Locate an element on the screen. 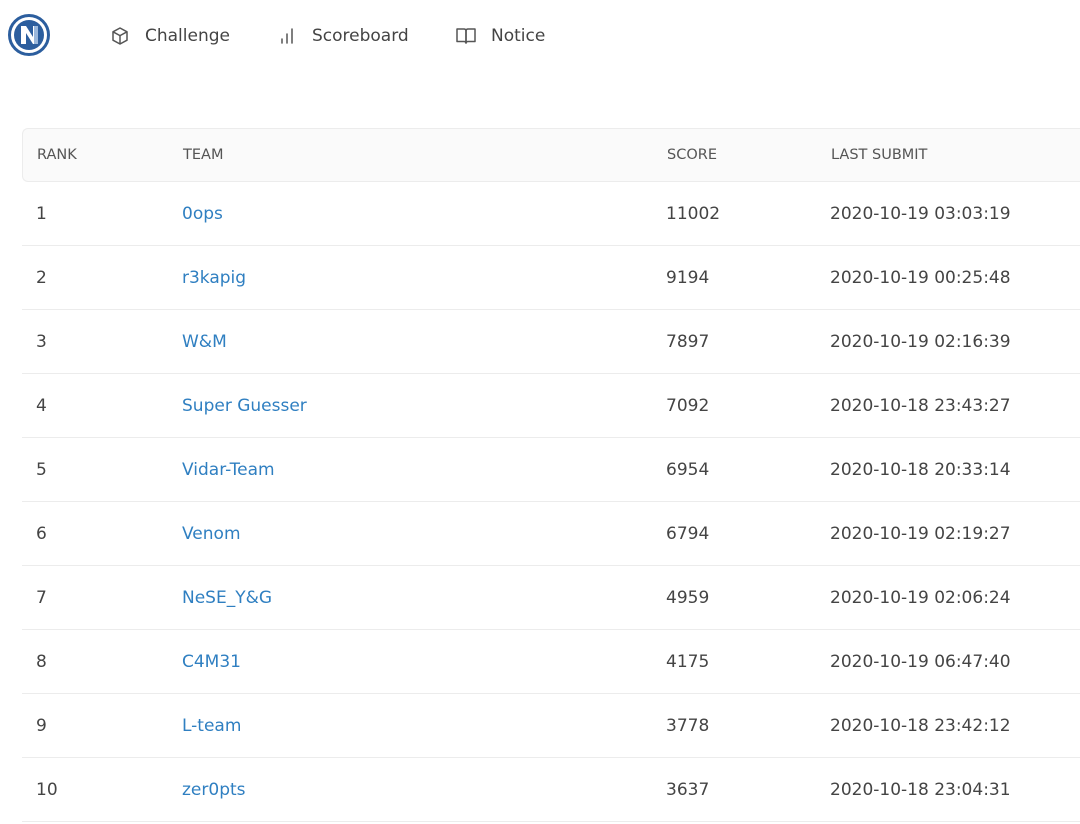  team-link: Vidar-Team is located at coordinates (228, 469).